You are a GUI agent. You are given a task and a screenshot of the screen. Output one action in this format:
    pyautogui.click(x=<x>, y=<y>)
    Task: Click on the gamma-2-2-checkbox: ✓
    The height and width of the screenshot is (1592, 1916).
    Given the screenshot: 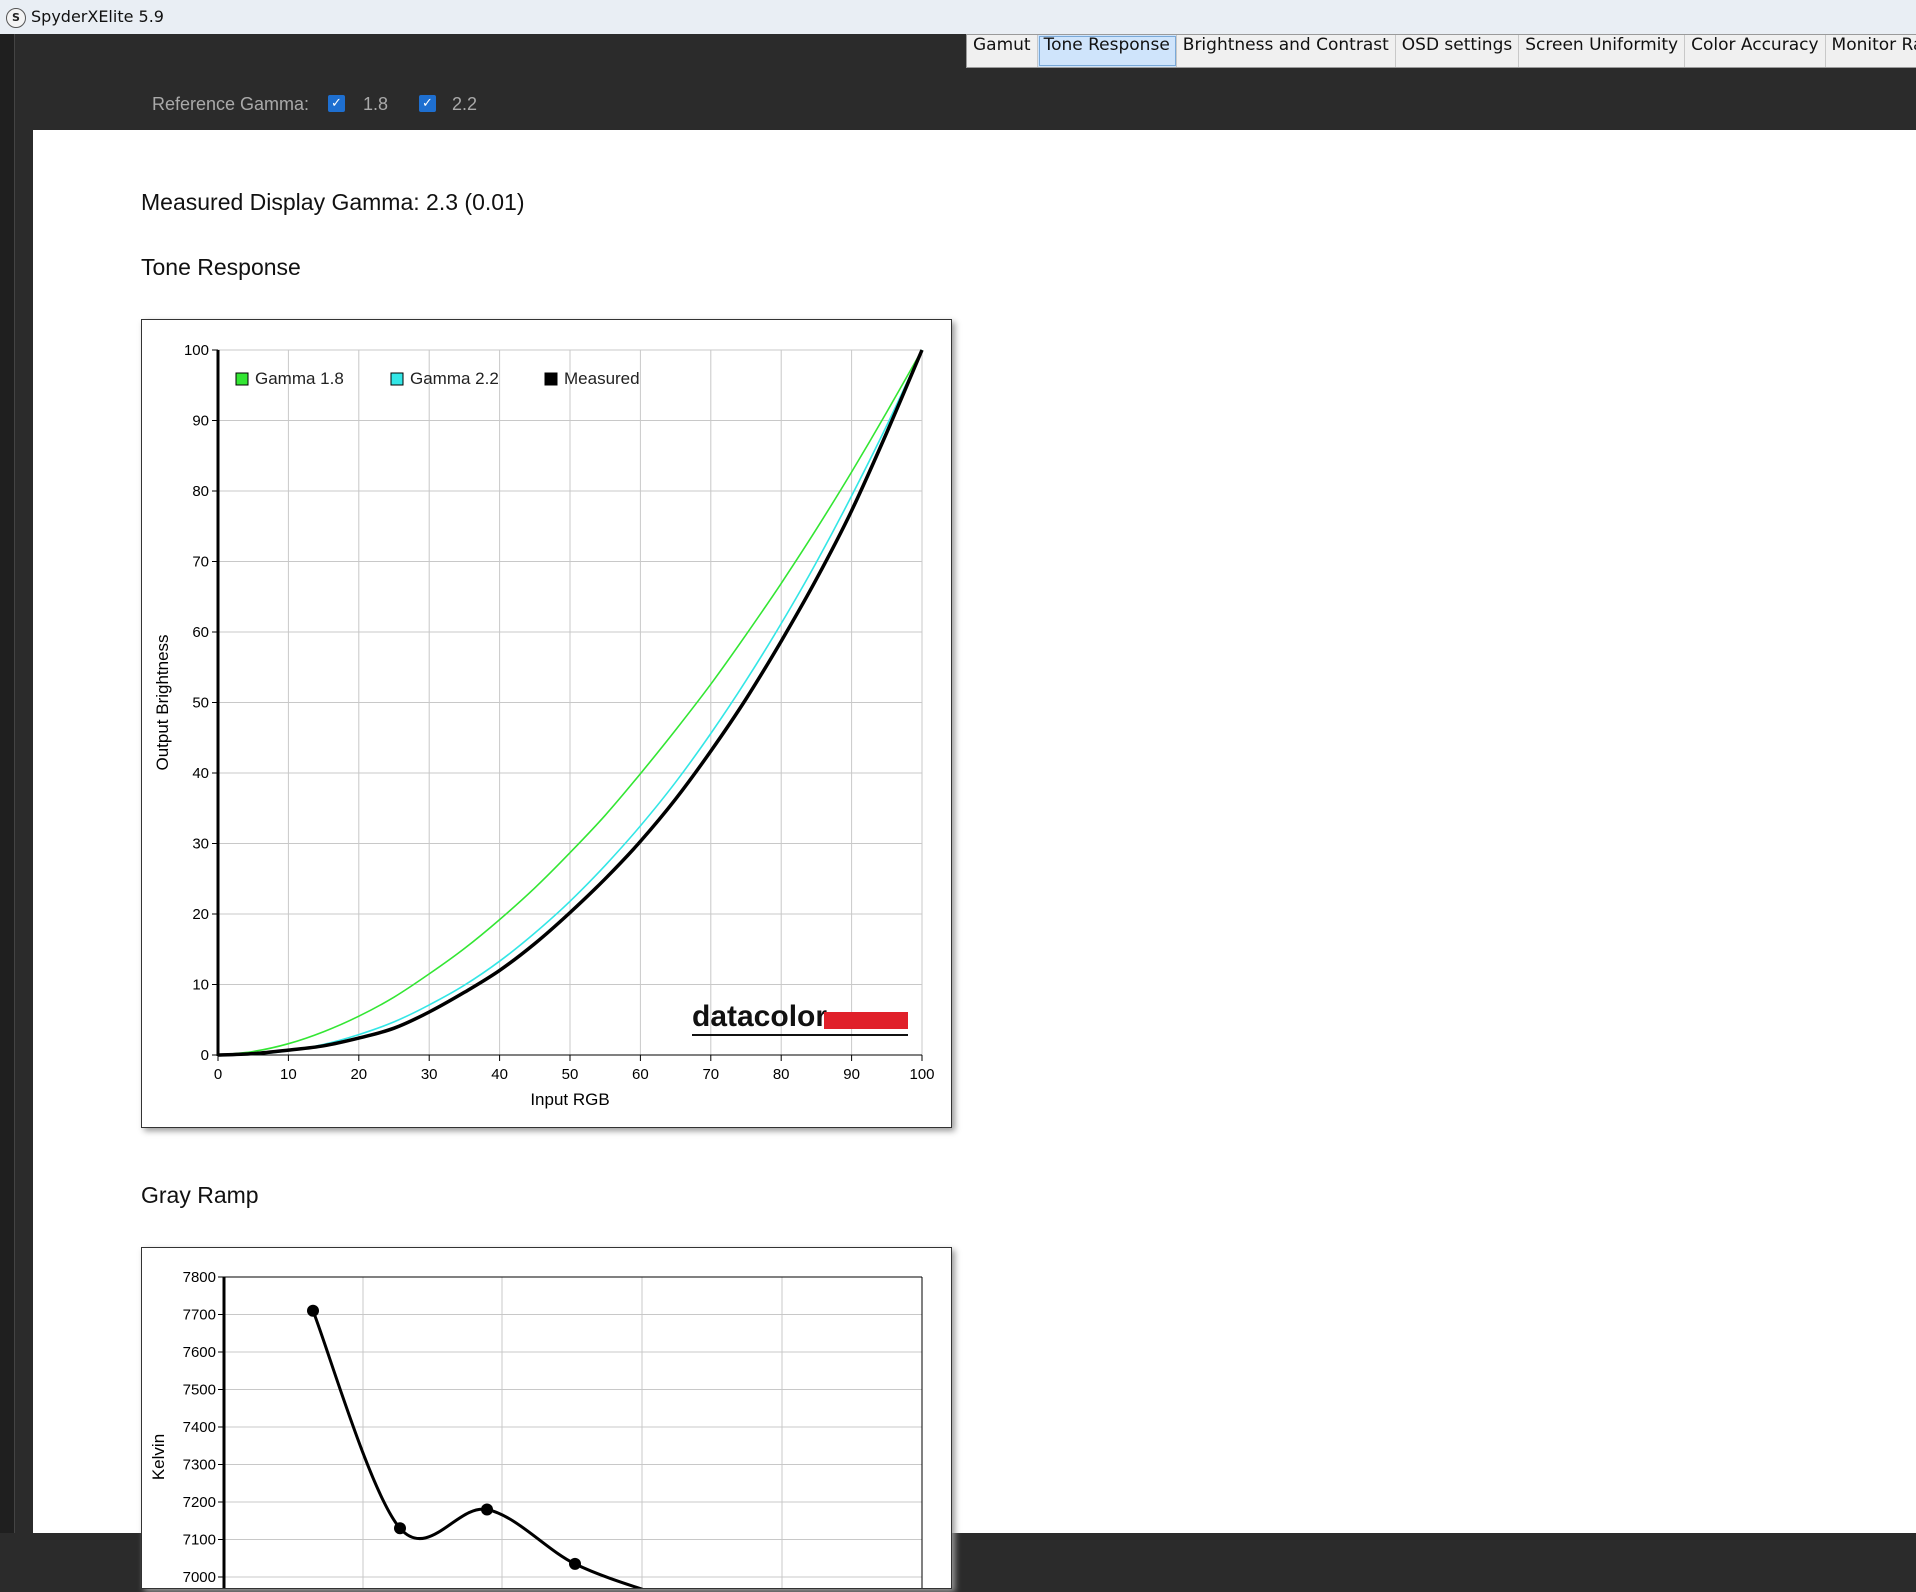 What is the action you would take?
    pyautogui.click(x=427, y=103)
    